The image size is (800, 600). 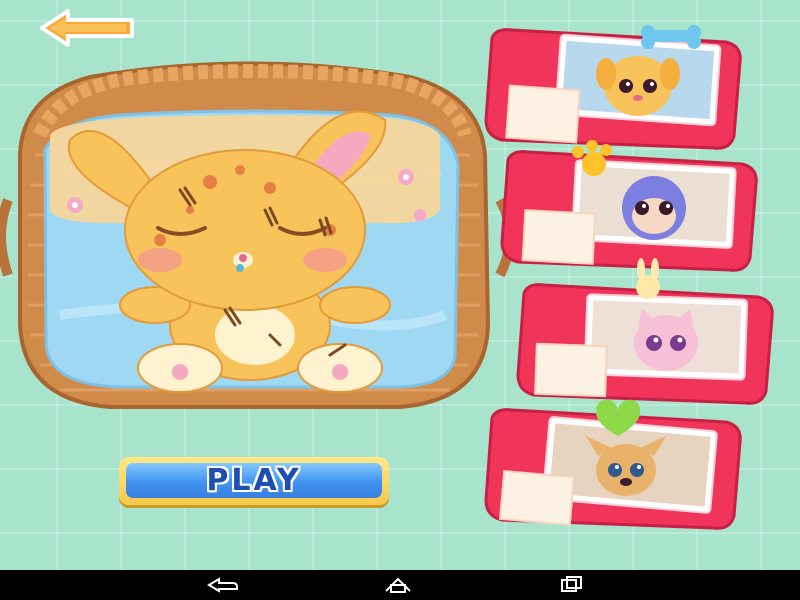 I want to click on pet-card-monkey, so click(x=629, y=207).